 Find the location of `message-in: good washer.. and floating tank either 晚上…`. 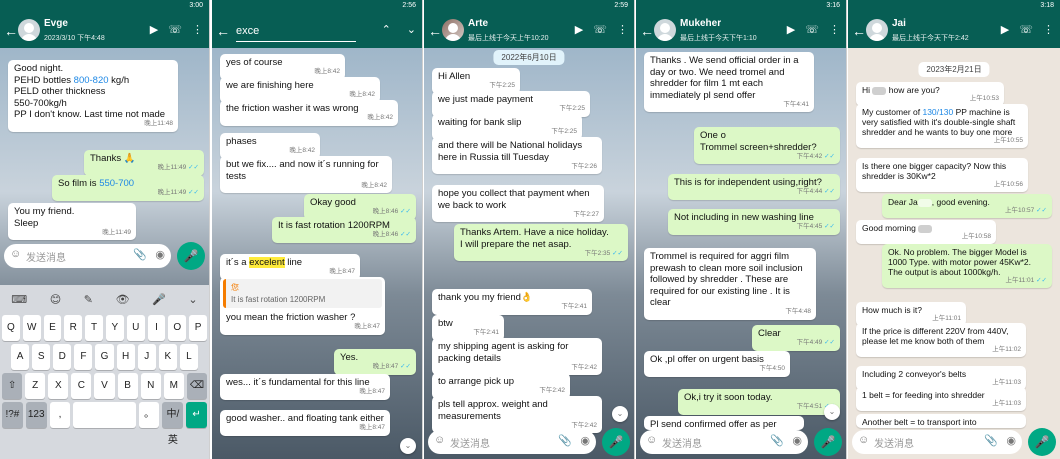

message-in: good washer.. and floating tank either 晚上… is located at coordinates (305, 423).